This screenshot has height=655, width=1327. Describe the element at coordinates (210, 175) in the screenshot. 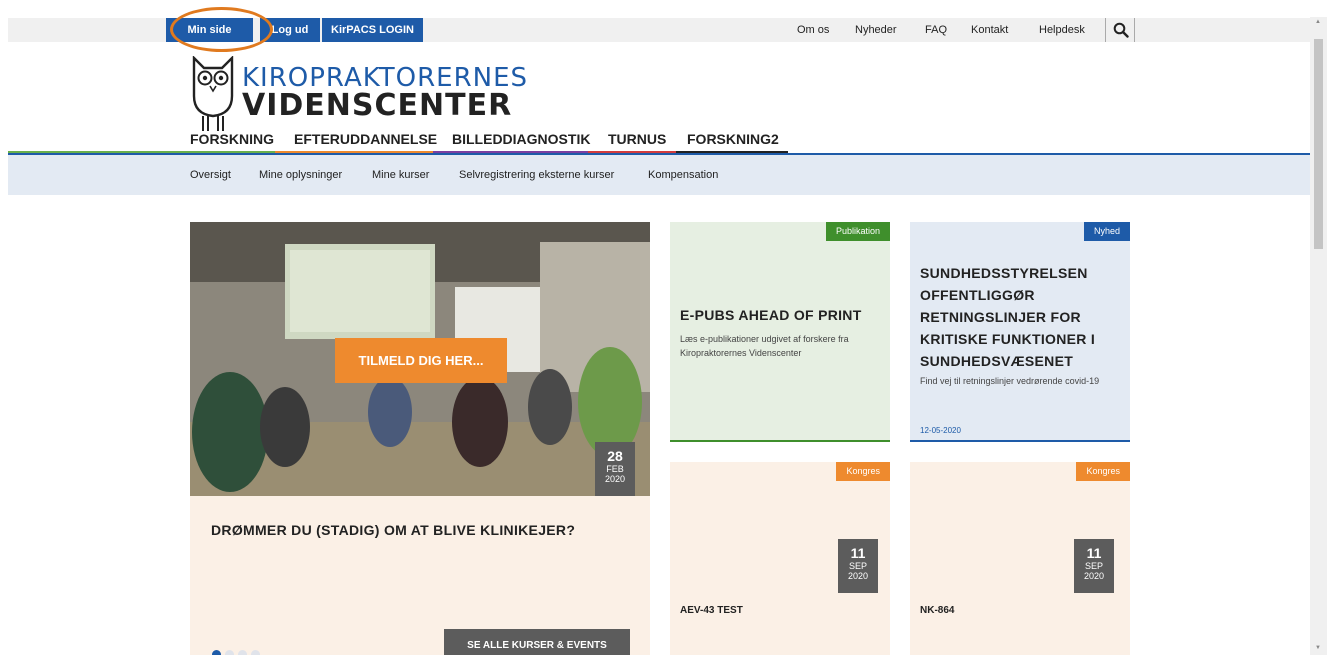

I see `subnav-oversigt: Oversigt` at that location.